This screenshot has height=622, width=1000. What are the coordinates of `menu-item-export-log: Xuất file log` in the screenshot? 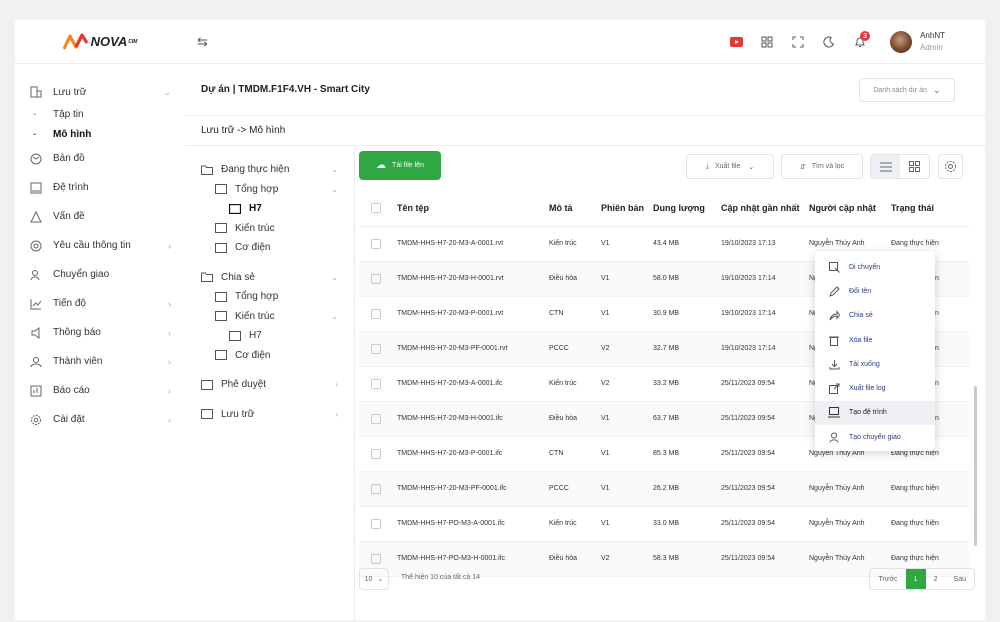 It's located at (875, 388).